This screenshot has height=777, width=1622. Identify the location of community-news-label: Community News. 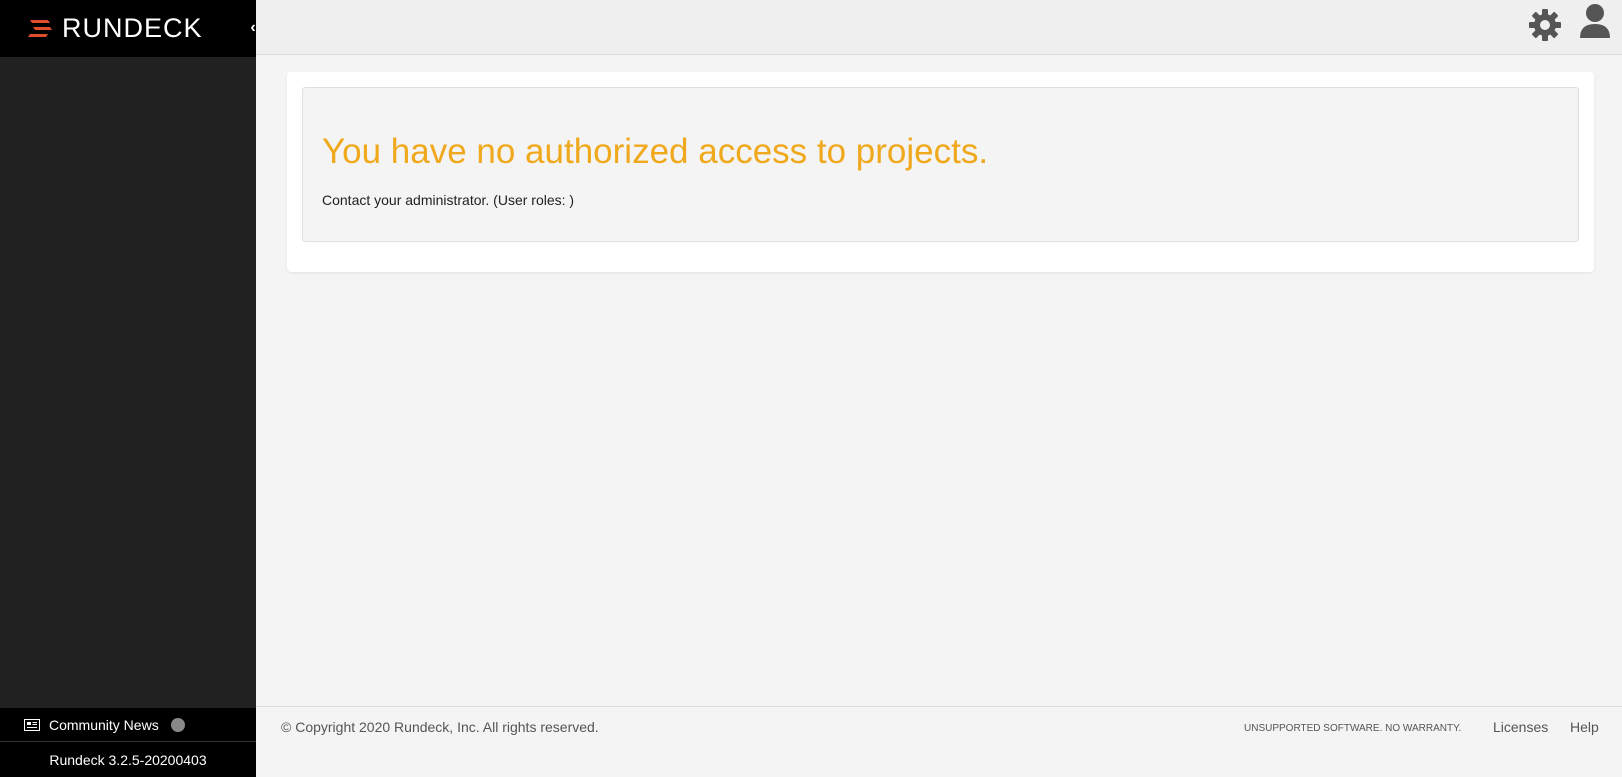
(104, 724).